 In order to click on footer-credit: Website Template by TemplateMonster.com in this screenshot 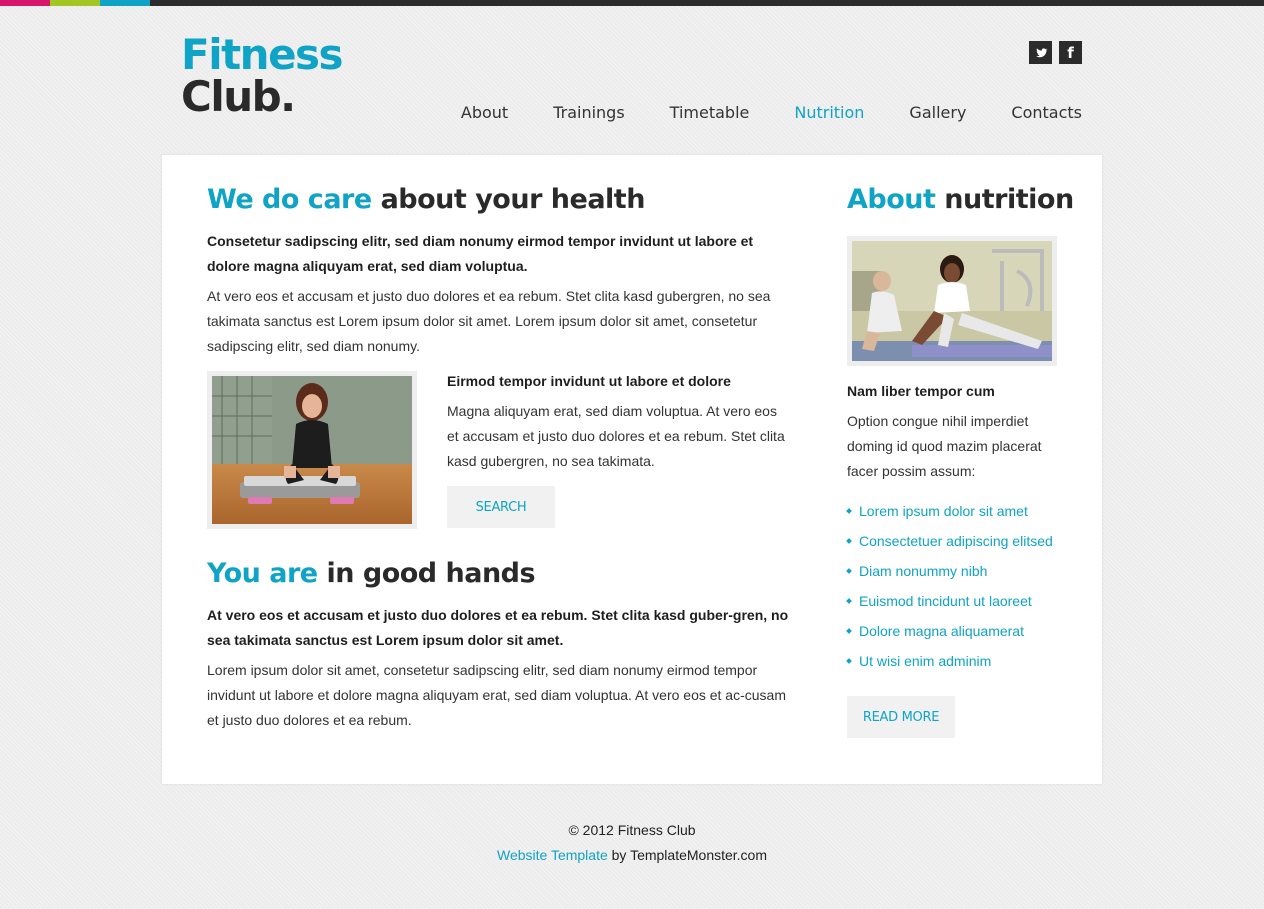, I will do `click(632, 855)`.